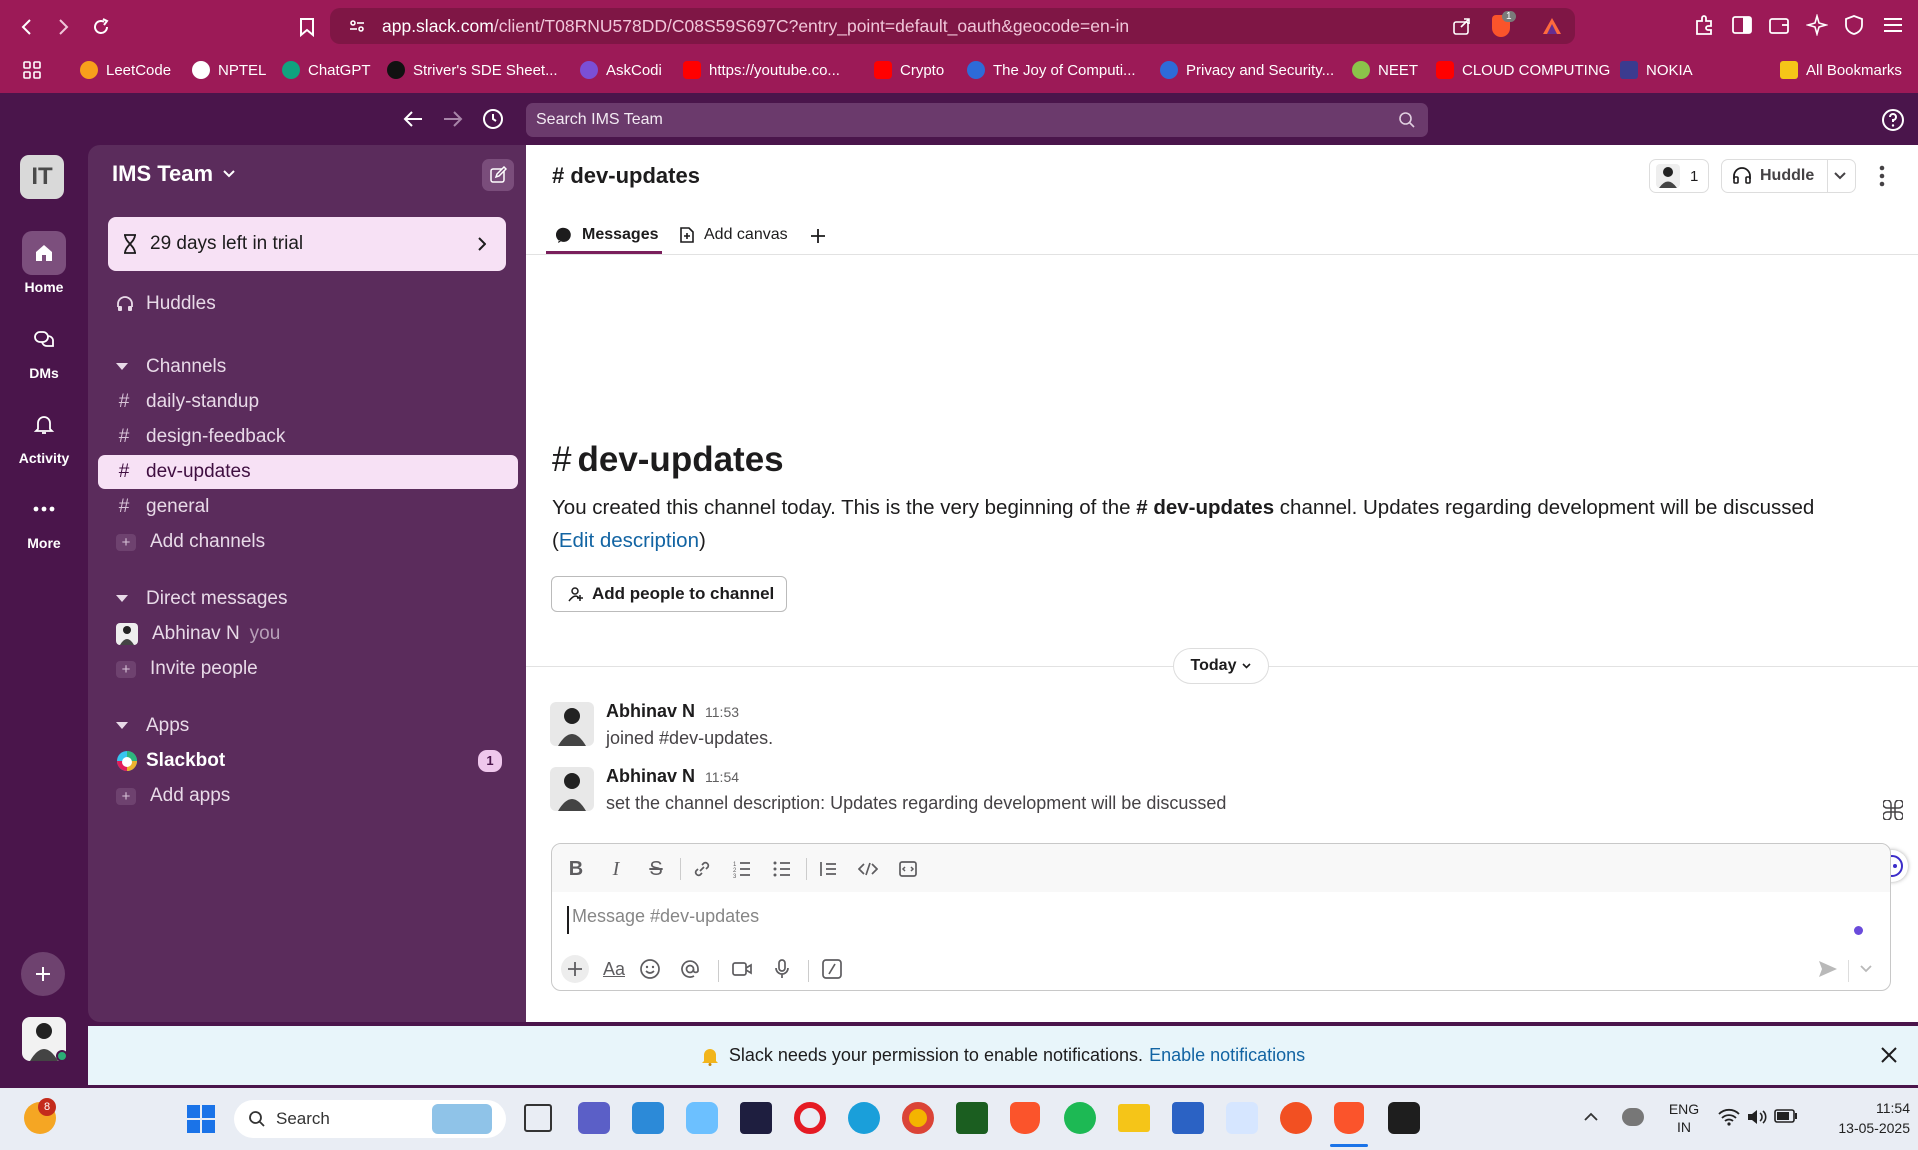  Describe the element at coordinates (308, 599) in the screenshot. I see `dm-section-header: Direct messages` at that location.